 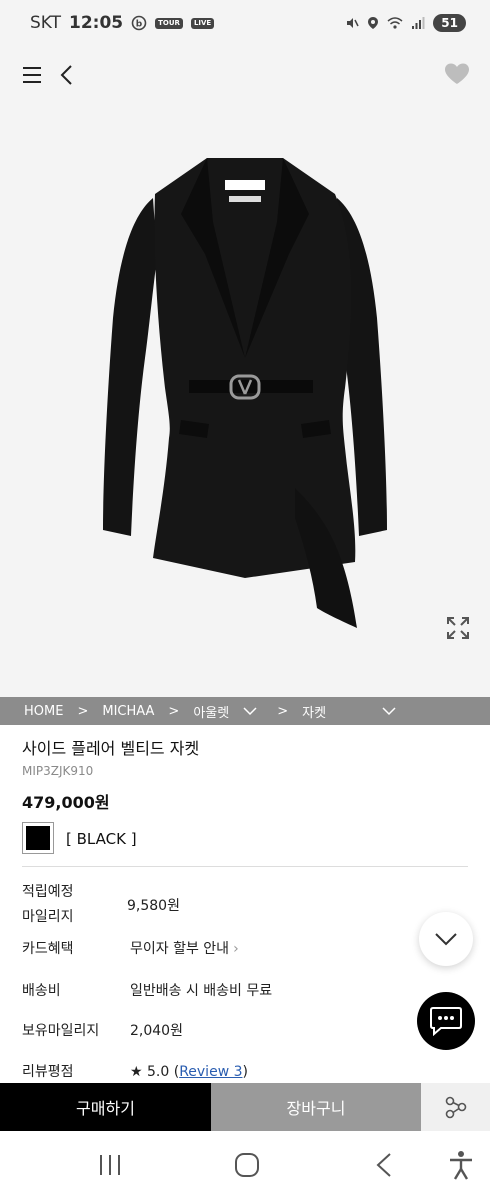 I want to click on breadcrumb-item-home: HOME, so click(x=43, y=711).